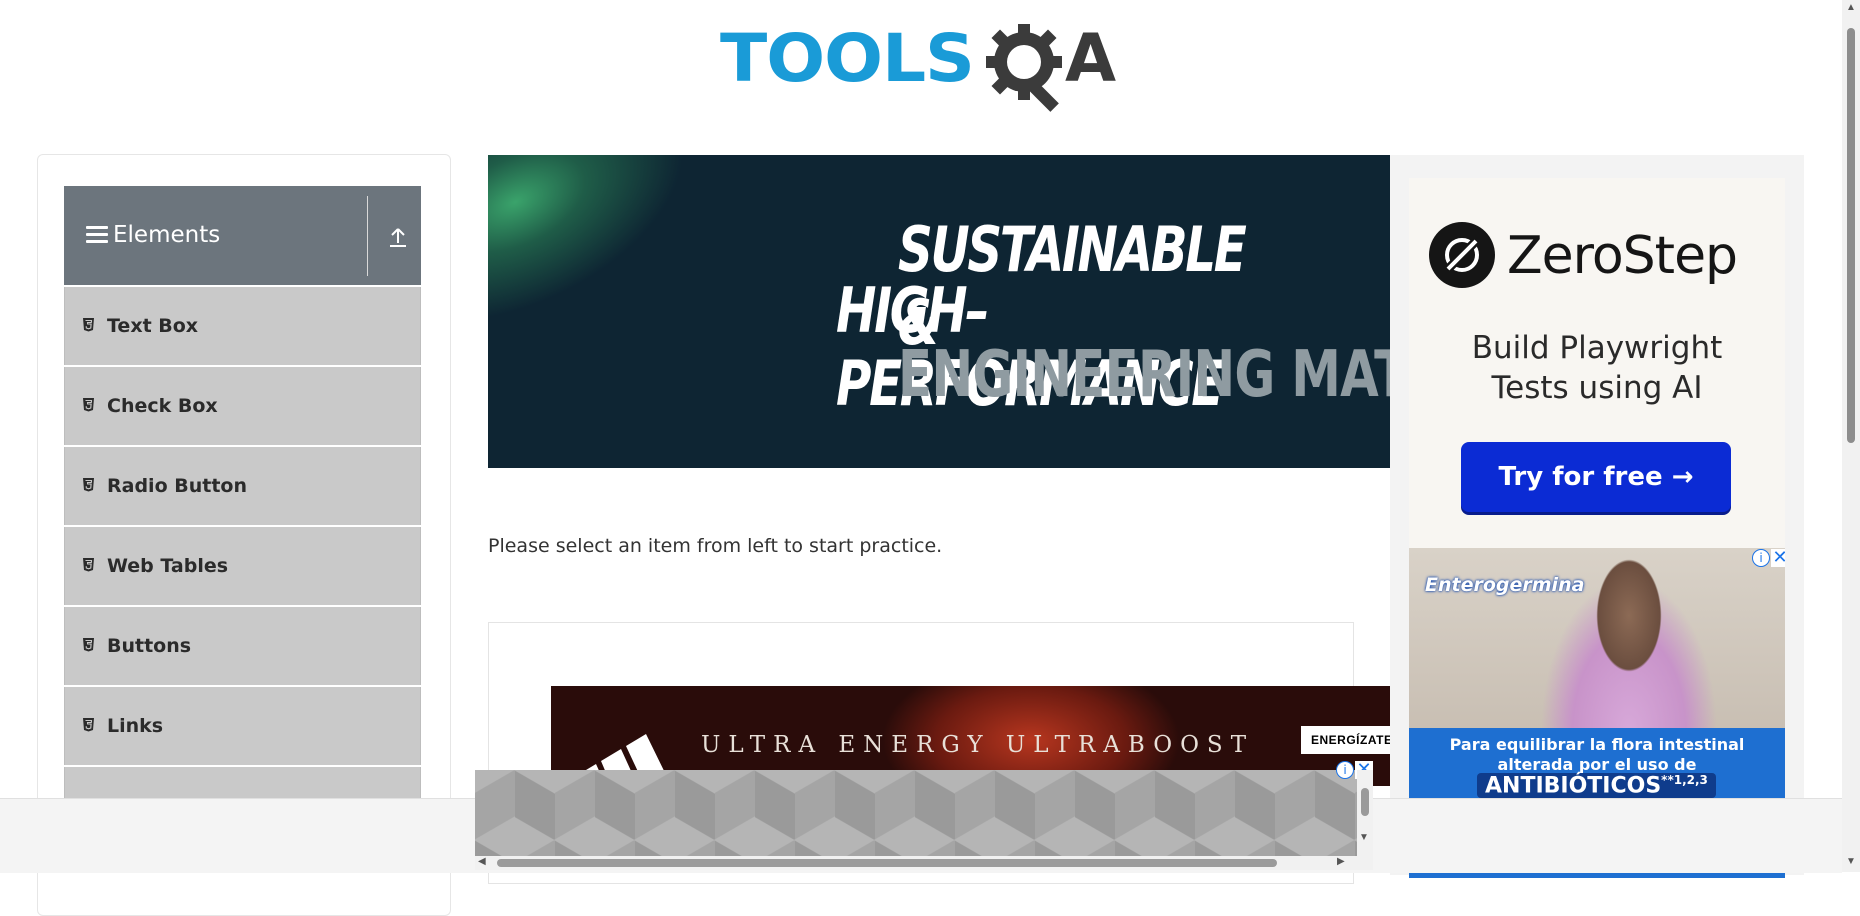  I want to click on antibiotics-text: ANTIBIÓTICOS, so click(1573, 786).